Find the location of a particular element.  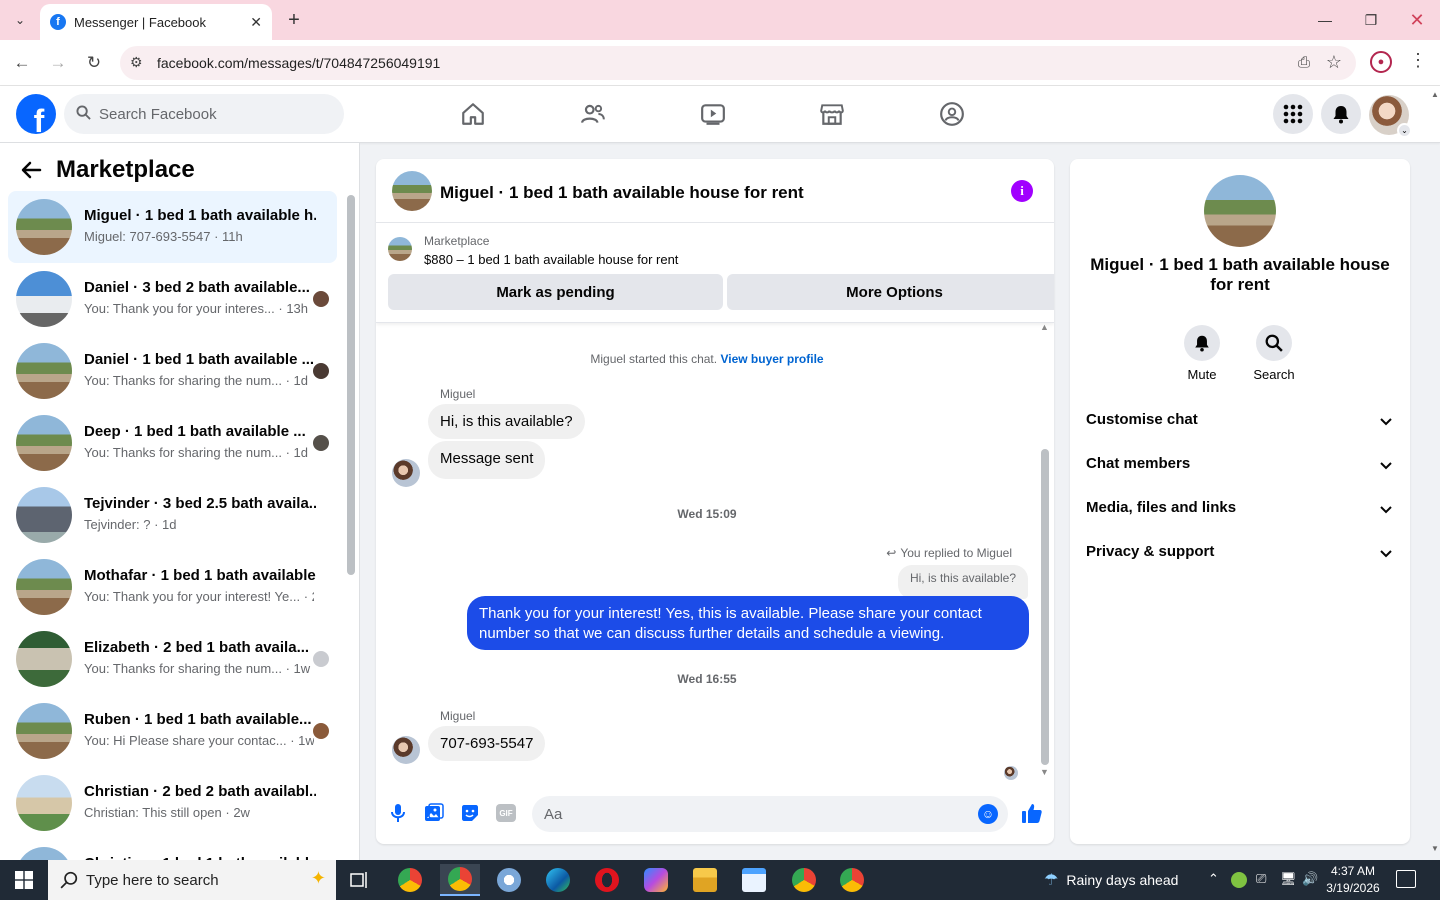

friends-icon is located at coordinates (593, 114).